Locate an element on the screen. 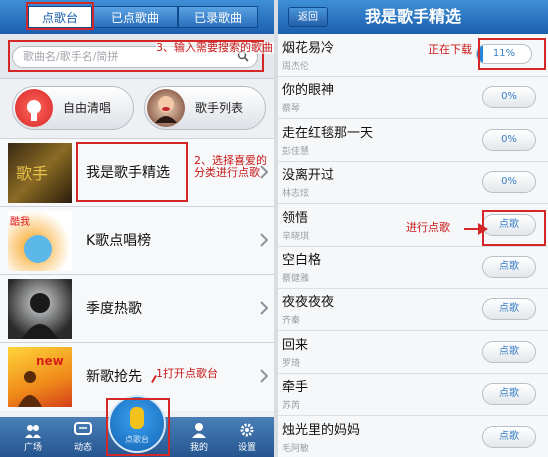 This screenshot has height=457, width=548. nav-settings-label: 设置 is located at coordinates (246, 448).